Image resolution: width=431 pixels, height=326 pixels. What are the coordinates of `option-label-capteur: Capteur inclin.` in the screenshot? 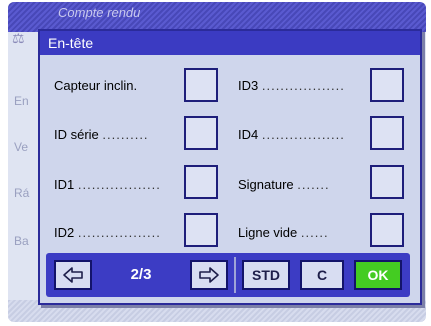 It's located at (96, 85).